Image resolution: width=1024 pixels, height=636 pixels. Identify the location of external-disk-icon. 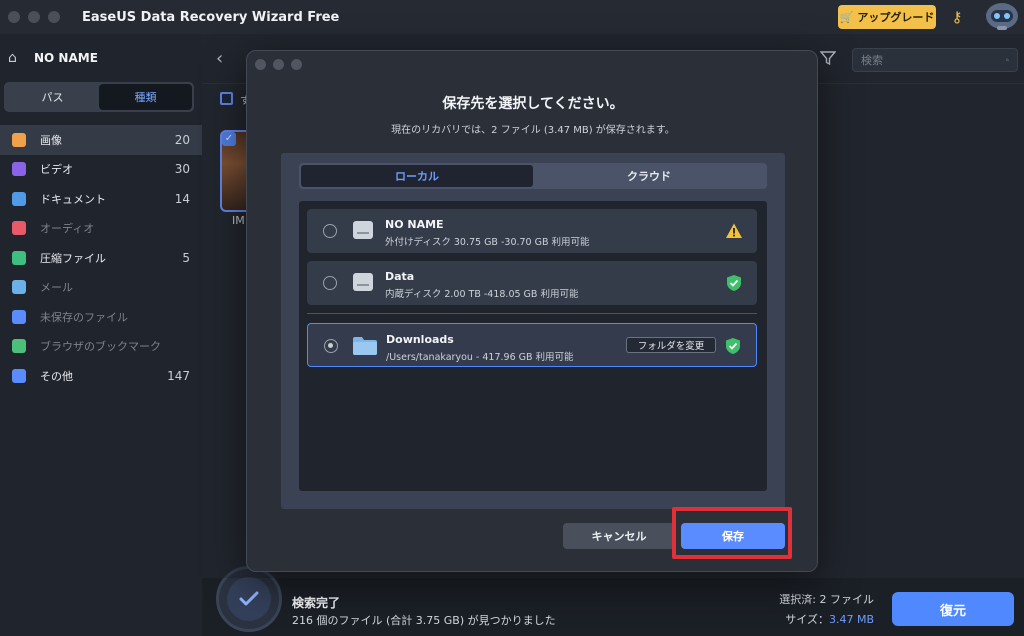
(363, 230).